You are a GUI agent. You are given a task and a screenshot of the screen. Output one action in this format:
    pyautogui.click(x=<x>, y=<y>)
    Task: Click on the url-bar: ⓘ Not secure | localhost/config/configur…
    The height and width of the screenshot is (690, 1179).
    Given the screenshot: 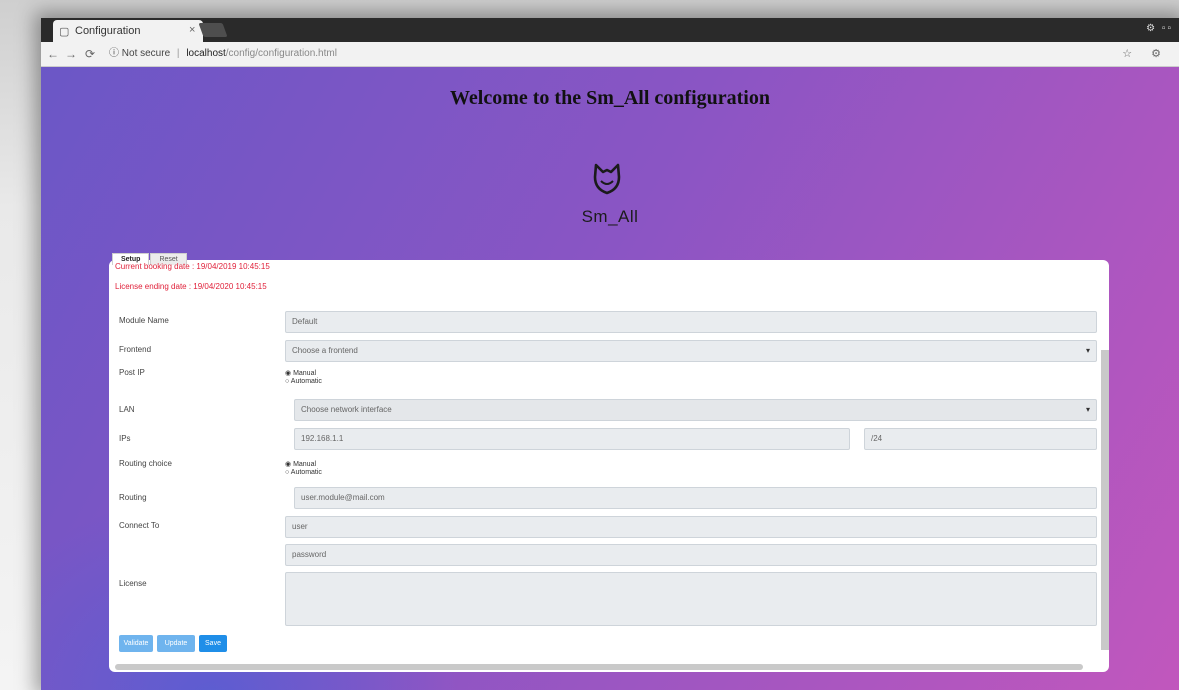 What is the action you would take?
    pyautogui.click(x=620, y=53)
    